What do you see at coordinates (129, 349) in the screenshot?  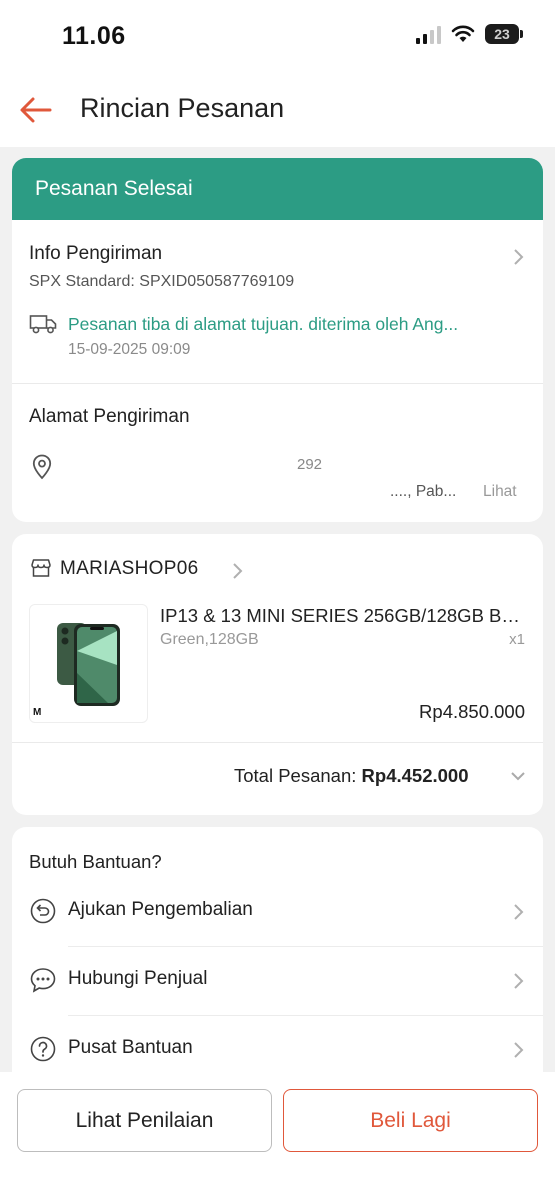 I see `delivery-date: 15-09-2025 09:09` at bounding box center [129, 349].